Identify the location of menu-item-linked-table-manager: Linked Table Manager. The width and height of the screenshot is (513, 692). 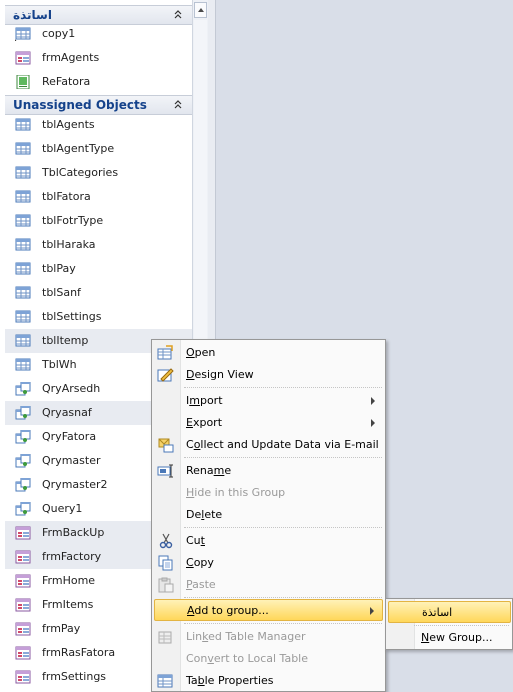
(268, 637).